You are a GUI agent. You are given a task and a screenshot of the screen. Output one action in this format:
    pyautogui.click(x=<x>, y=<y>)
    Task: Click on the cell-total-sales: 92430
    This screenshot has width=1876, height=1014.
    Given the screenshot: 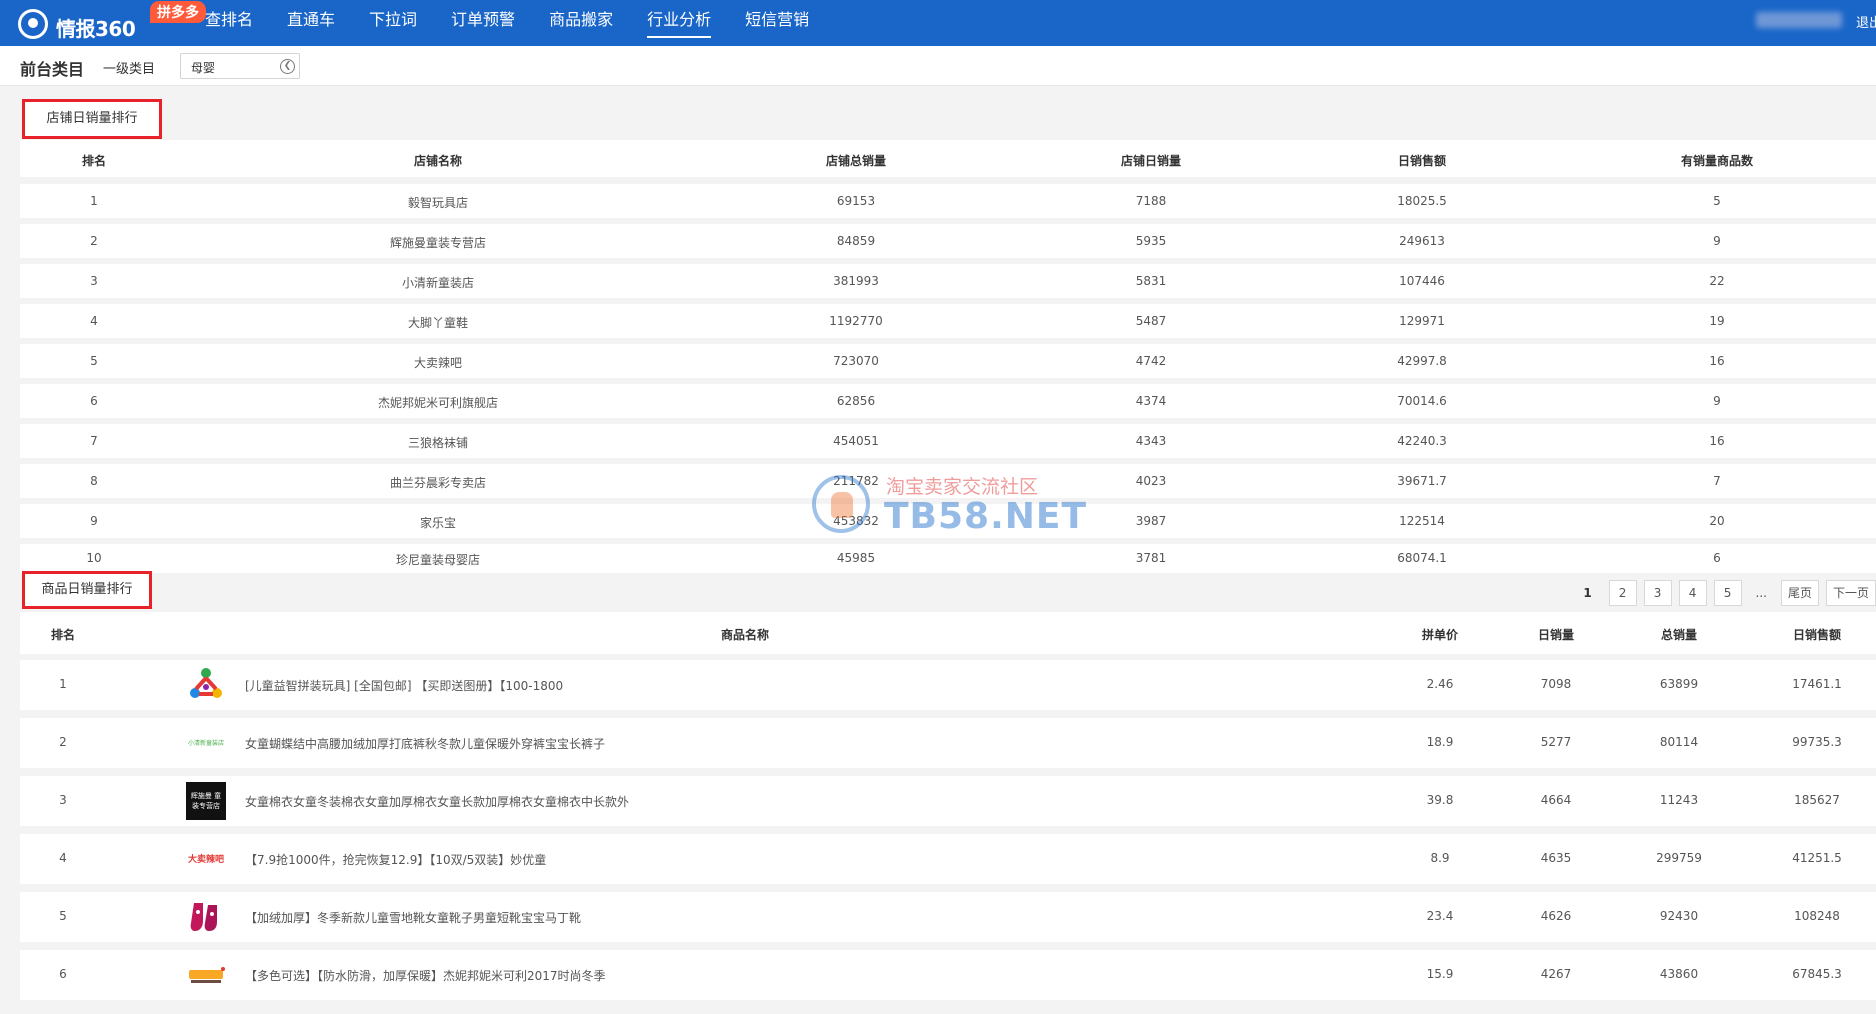 What is the action you would take?
    pyautogui.click(x=1679, y=916)
    